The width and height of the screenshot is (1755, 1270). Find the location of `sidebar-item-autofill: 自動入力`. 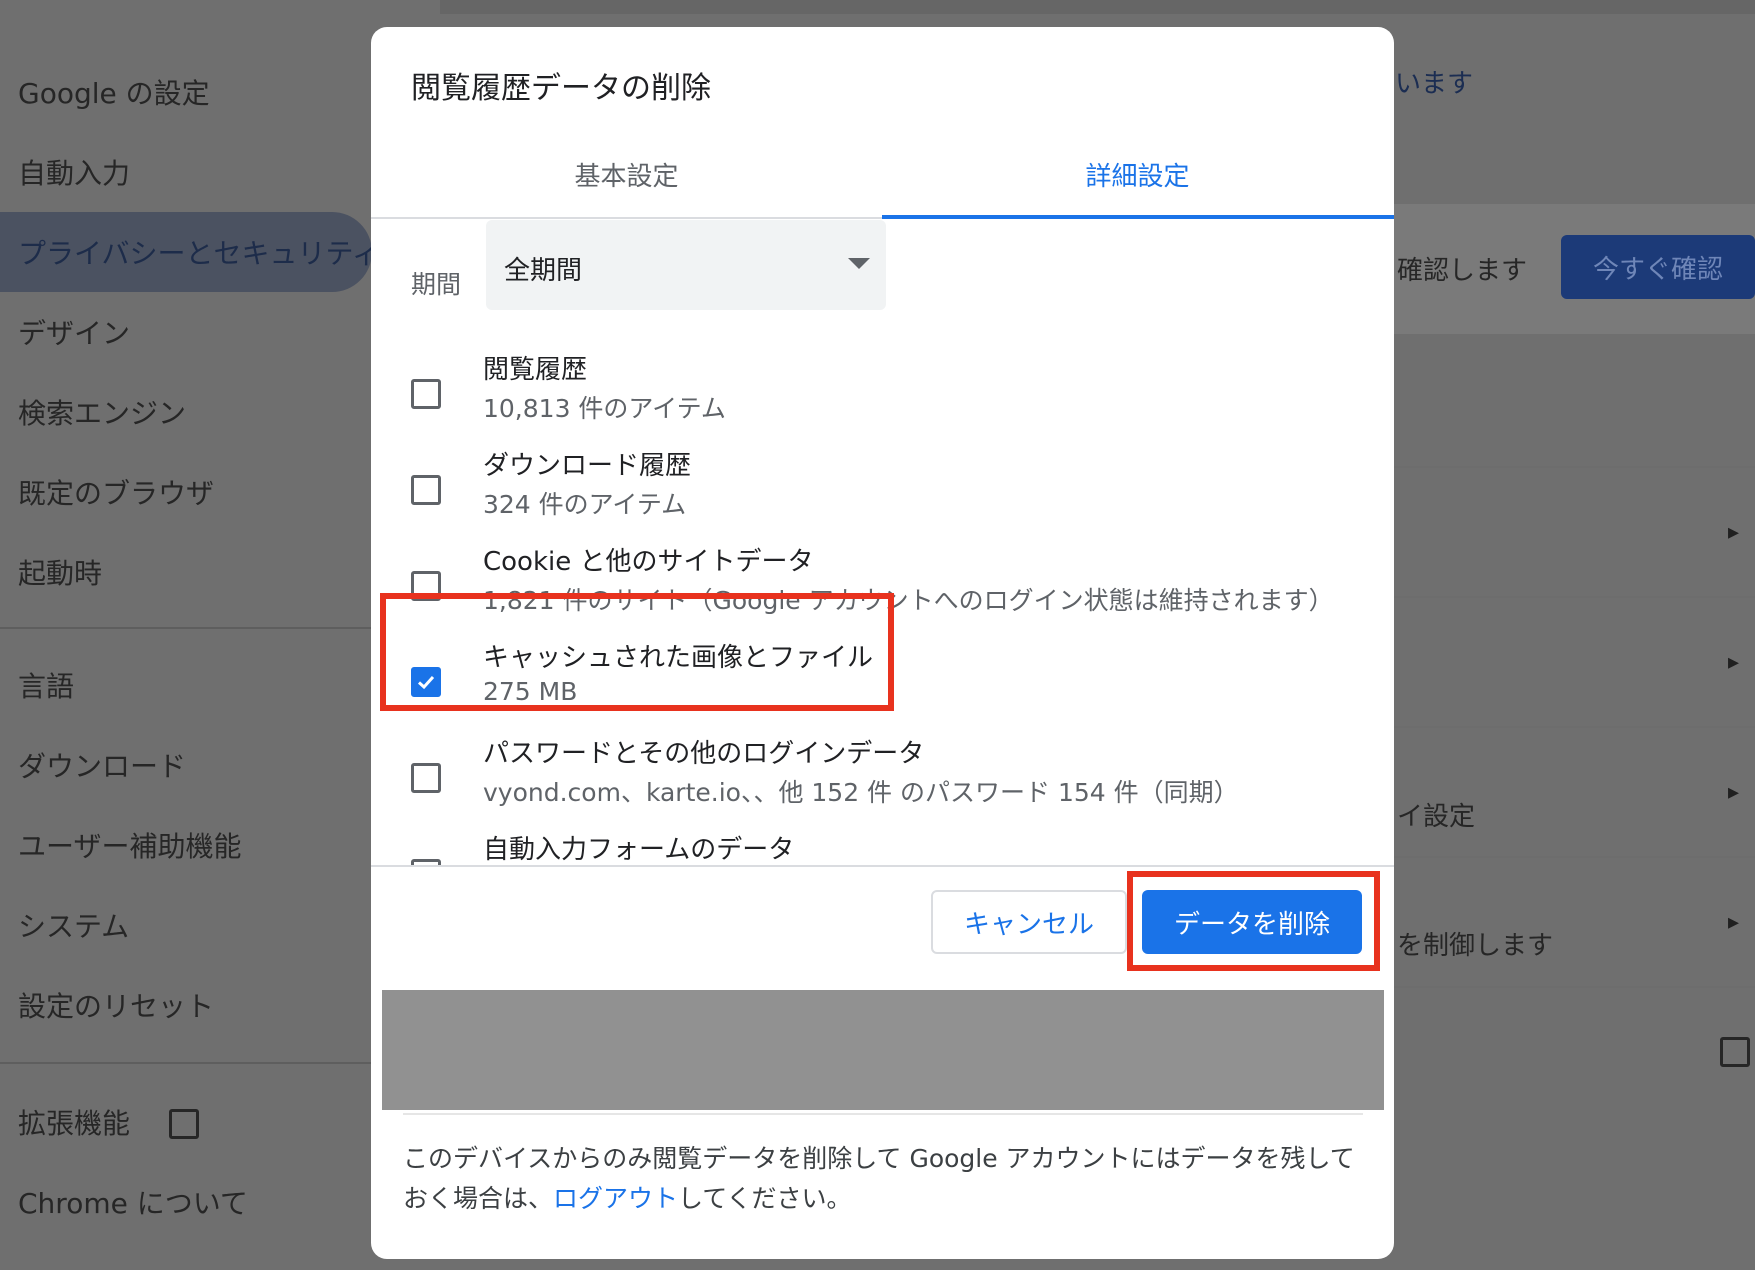

sidebar-item-autofill: 自動入力 is located at coordinates (74, 172).